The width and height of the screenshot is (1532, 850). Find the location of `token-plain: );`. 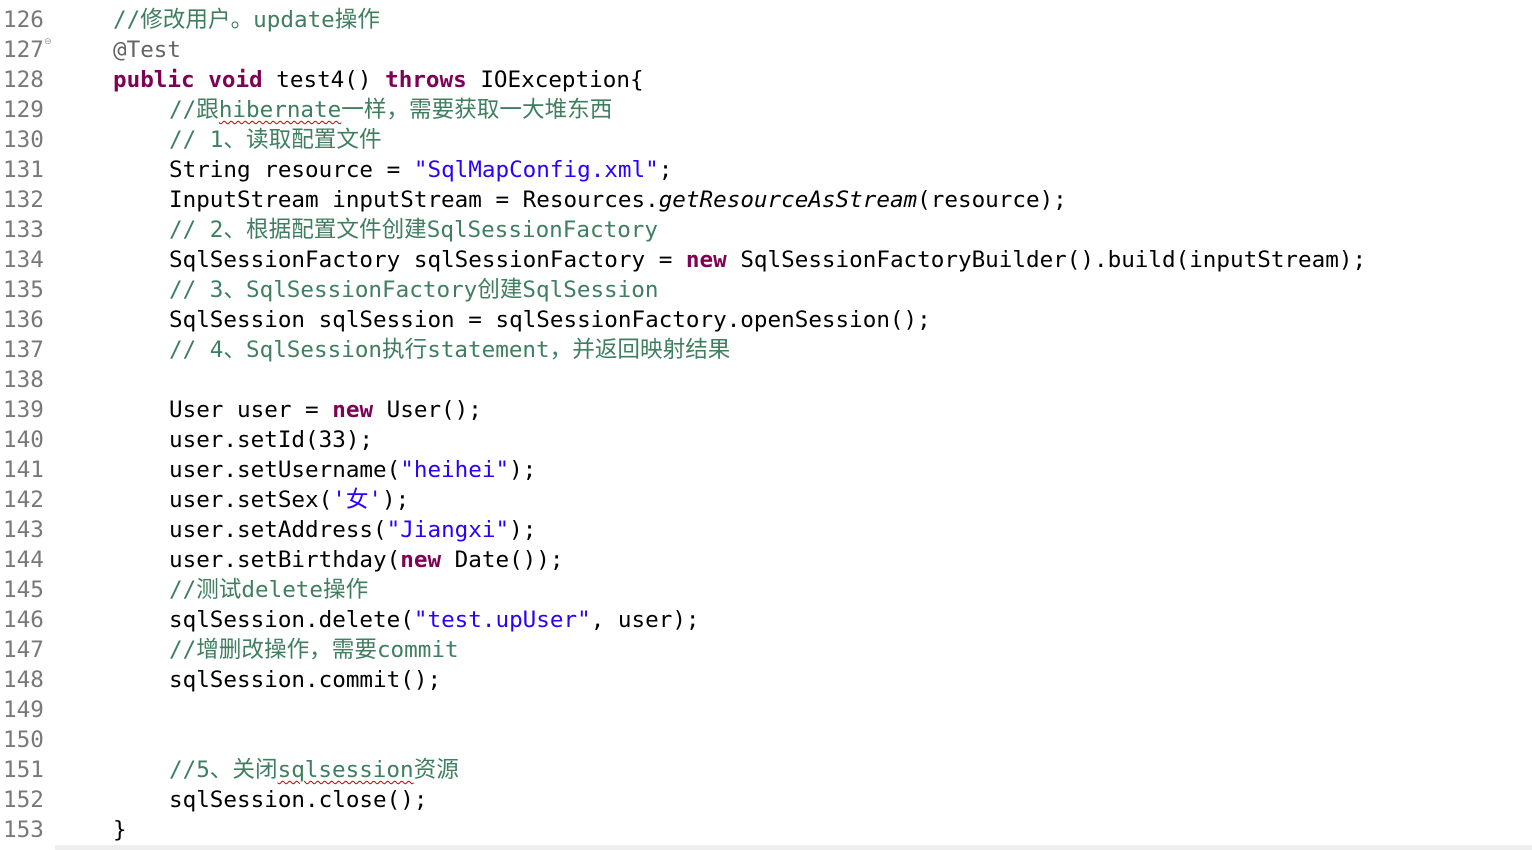

token-plain: ); is located at coordinates (523, 530).